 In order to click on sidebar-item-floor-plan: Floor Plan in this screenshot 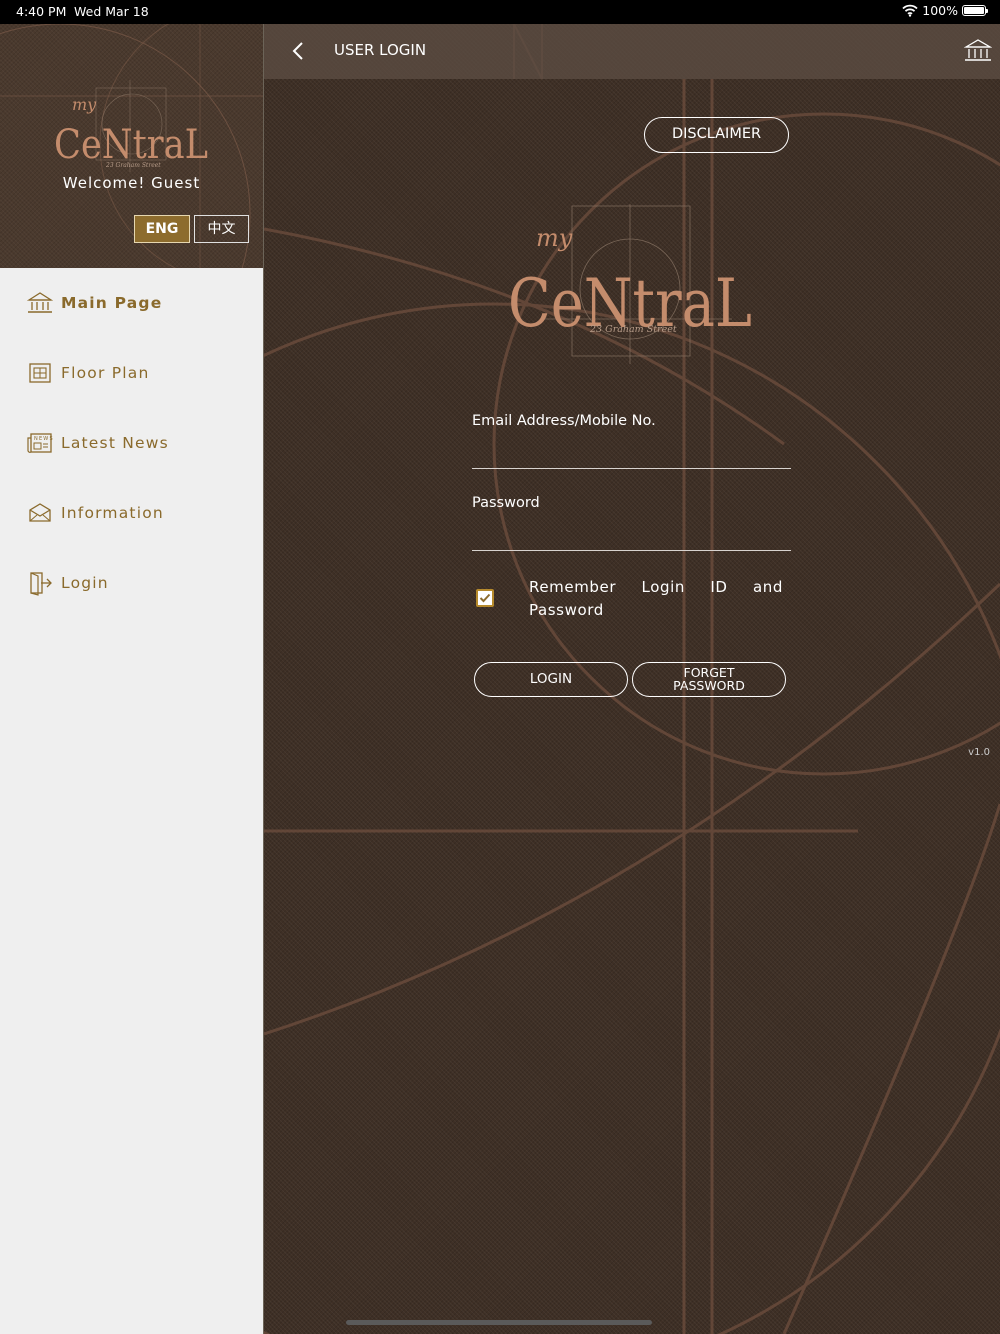, I will do `click(87, 373)`.